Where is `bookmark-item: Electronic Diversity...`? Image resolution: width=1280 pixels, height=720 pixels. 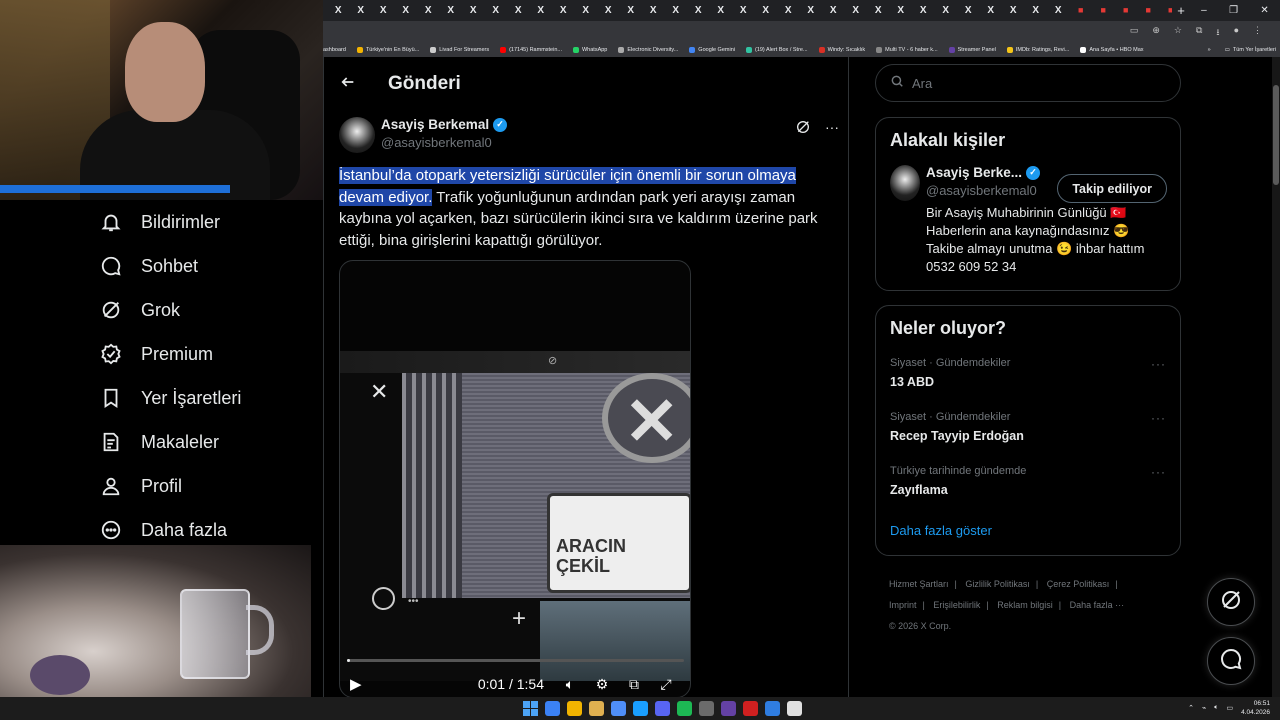
bookmark-item: Electronic Diversity... is located at coordinates (648, 49).